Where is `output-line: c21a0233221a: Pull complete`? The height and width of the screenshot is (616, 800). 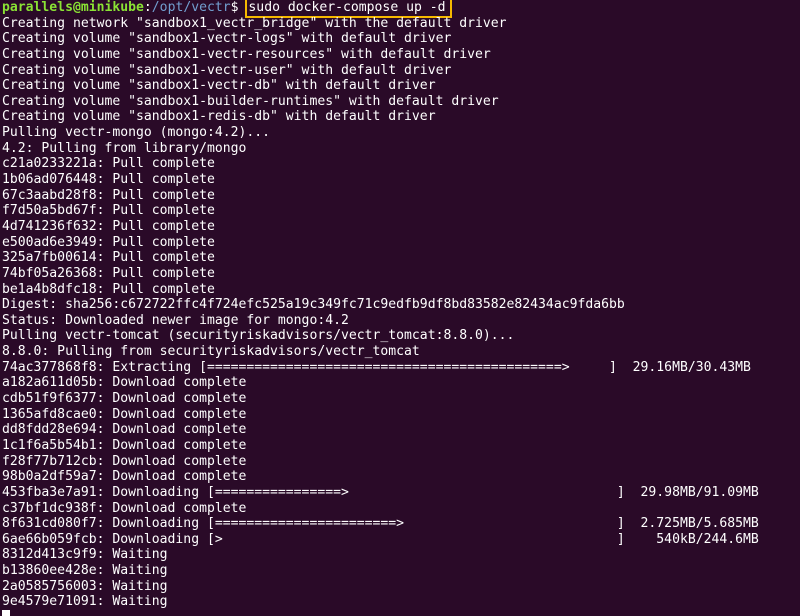
output-line: c21a0233221a: Pull complete is located at coordinates (108, 164).